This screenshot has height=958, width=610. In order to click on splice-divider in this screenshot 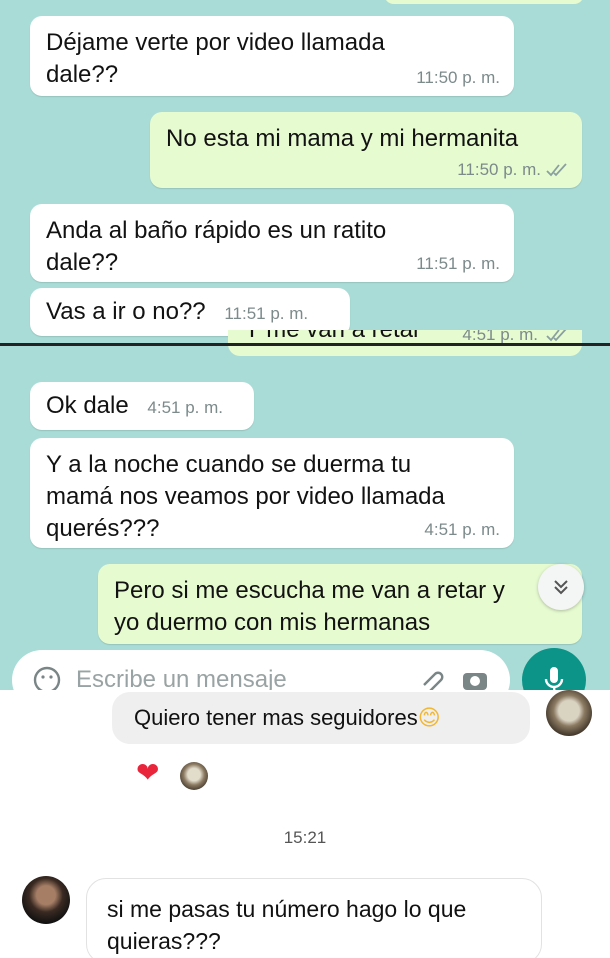, I will do `click(305, 344)`.